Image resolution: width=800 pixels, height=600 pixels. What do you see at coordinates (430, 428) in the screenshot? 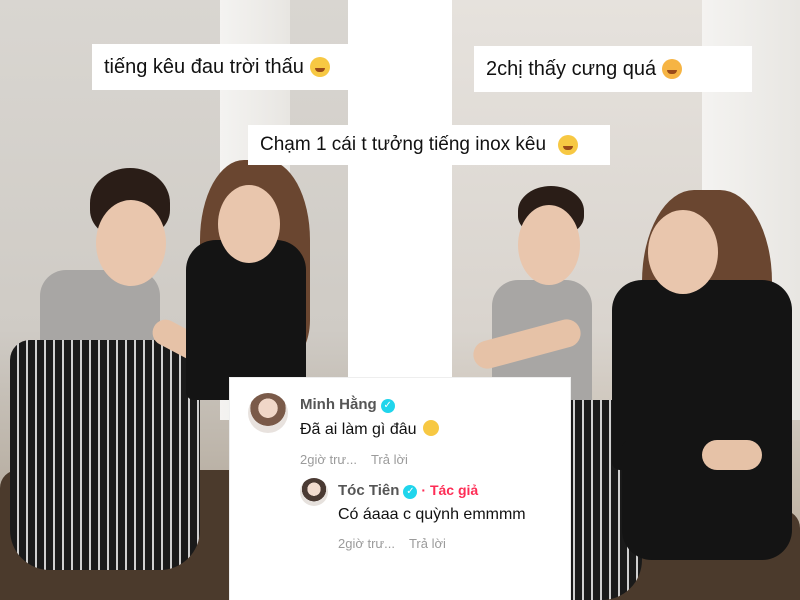
I see `eye-roll-emoji-icon` at bounding box center [430, 428].